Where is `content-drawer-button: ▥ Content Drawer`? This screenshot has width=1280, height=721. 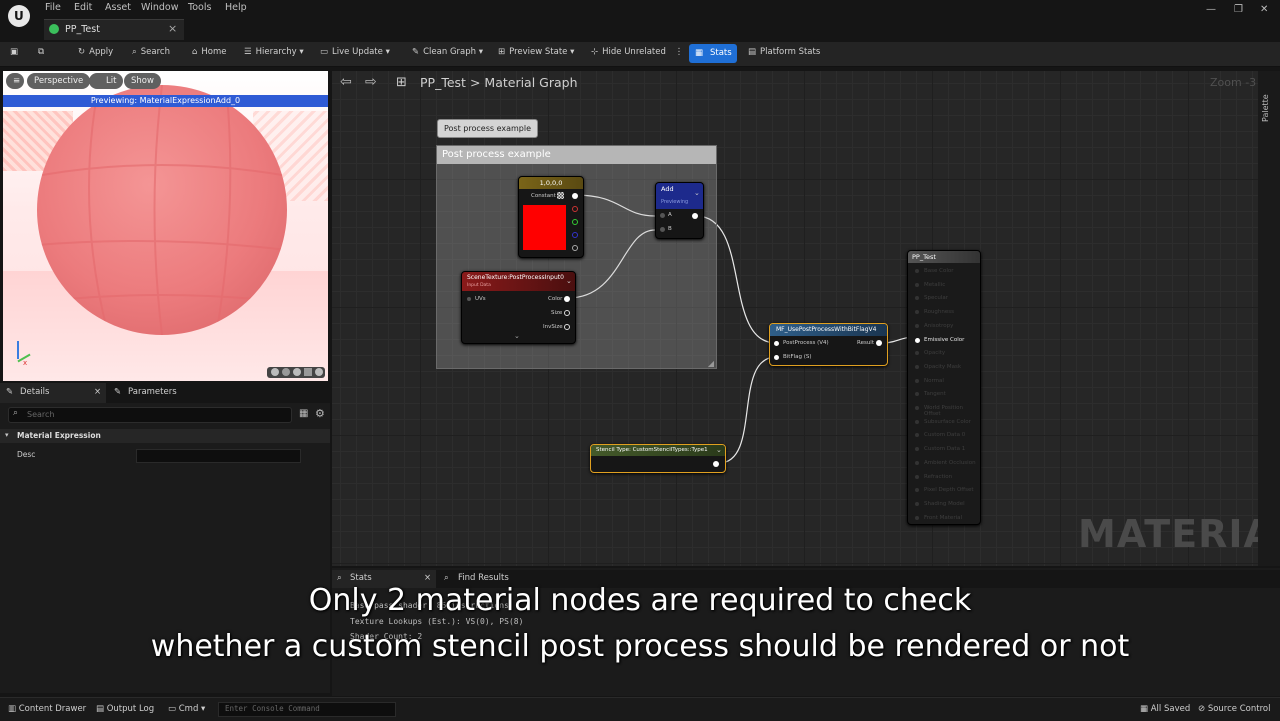 content-drawer-button: ▥ Content Drawer is located at coordinates (47, 709).